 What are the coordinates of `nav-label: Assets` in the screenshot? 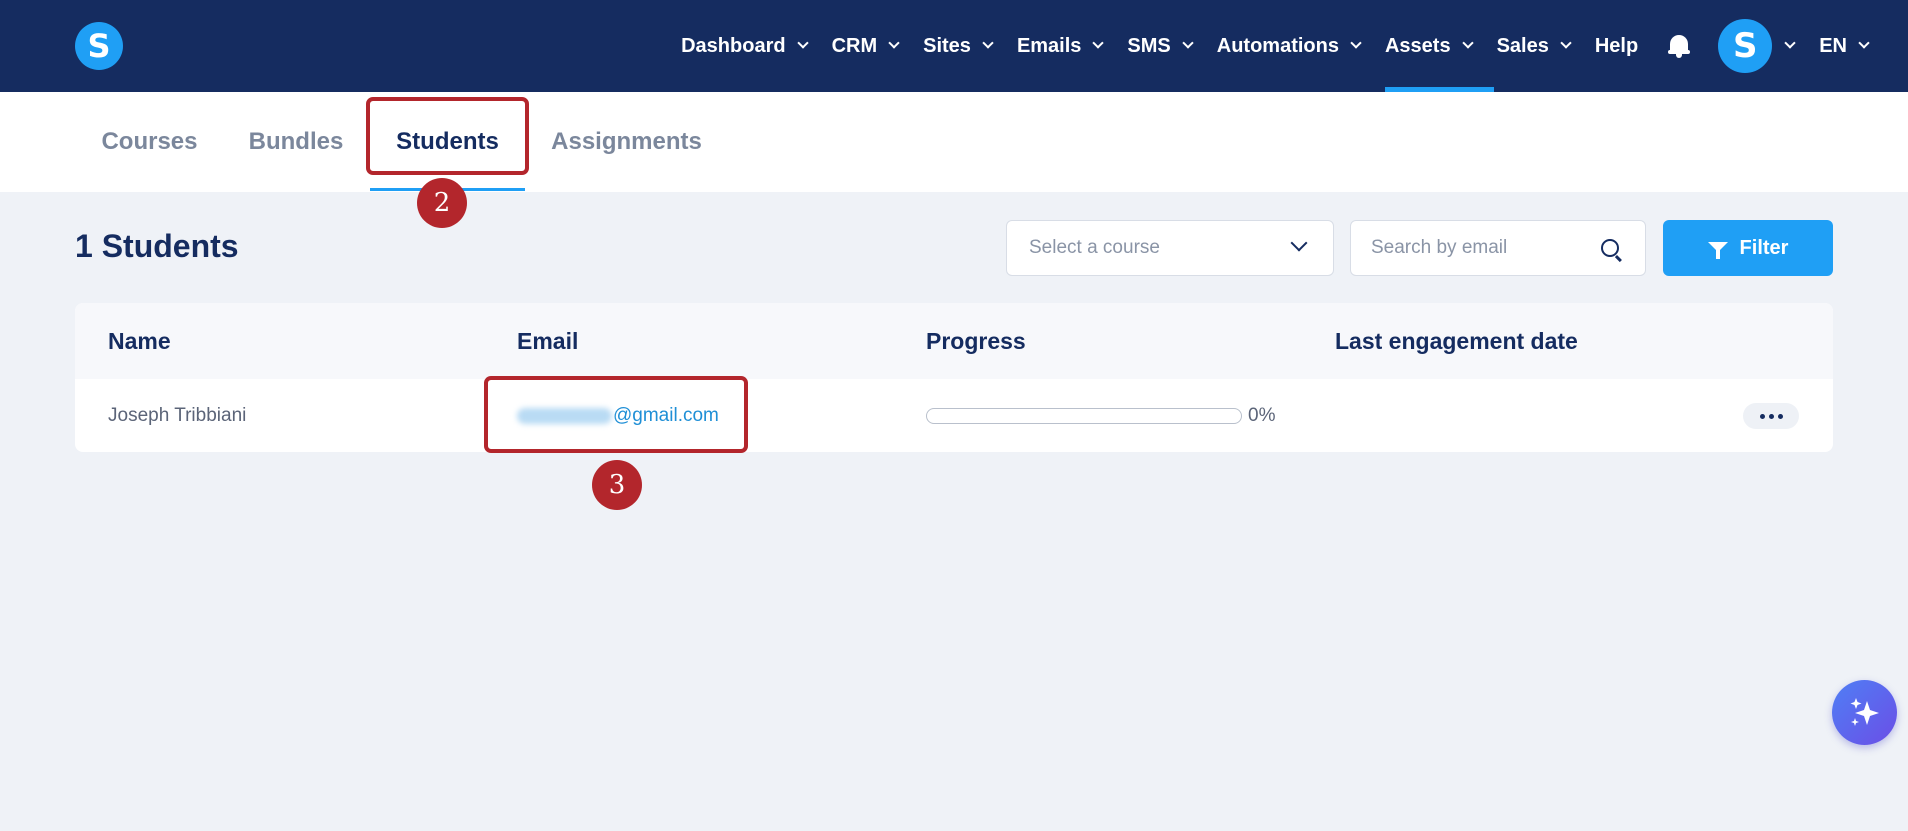 It's located at (1417, 45).